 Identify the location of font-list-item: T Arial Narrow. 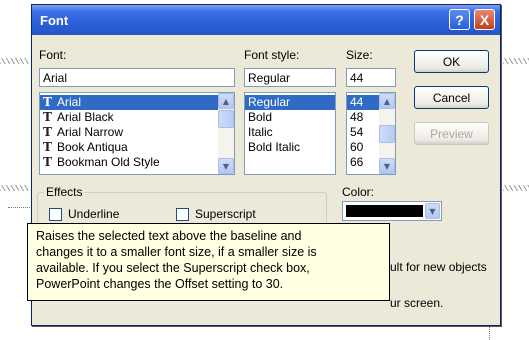
(137, 132).